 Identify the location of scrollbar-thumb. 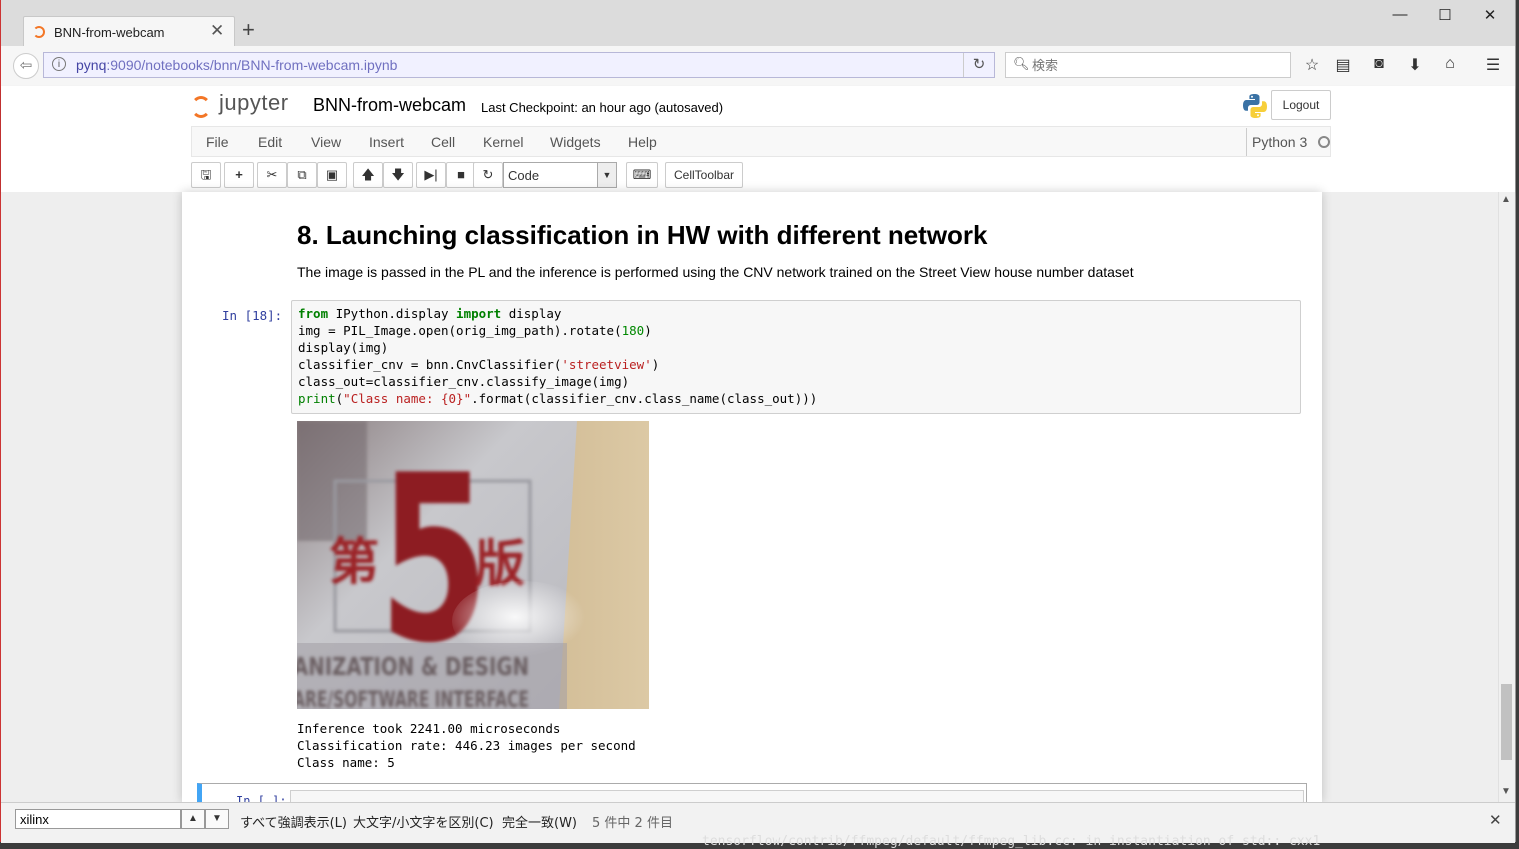
(1506, 722).